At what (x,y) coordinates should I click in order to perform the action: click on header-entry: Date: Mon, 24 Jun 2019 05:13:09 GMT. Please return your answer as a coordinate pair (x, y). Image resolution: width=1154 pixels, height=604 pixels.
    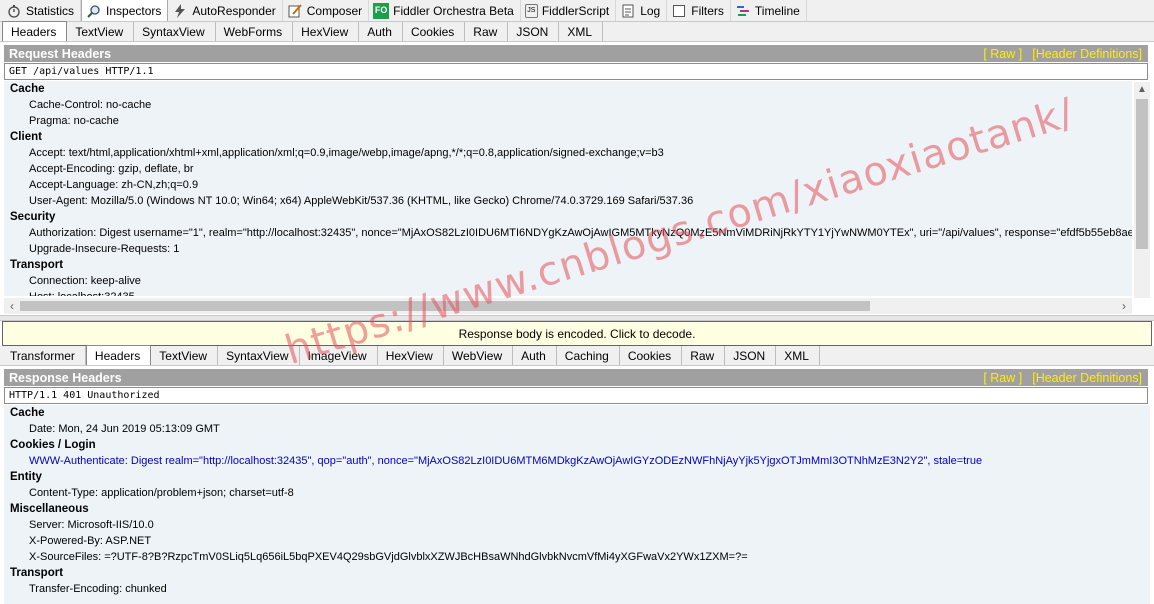
    Looking at the image, I should click on (577, 429).